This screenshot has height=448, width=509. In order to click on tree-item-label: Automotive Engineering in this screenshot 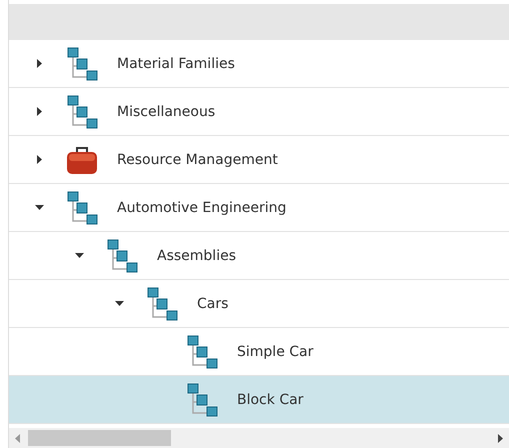, I will do `click(201, 208)`.